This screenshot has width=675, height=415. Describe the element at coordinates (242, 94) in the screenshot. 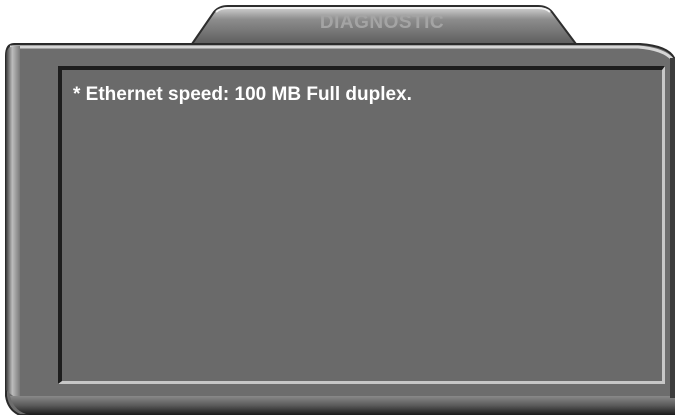

I see `diagnostic-line: * Ethernet speed: 100 MB Full duplex.` at that location.